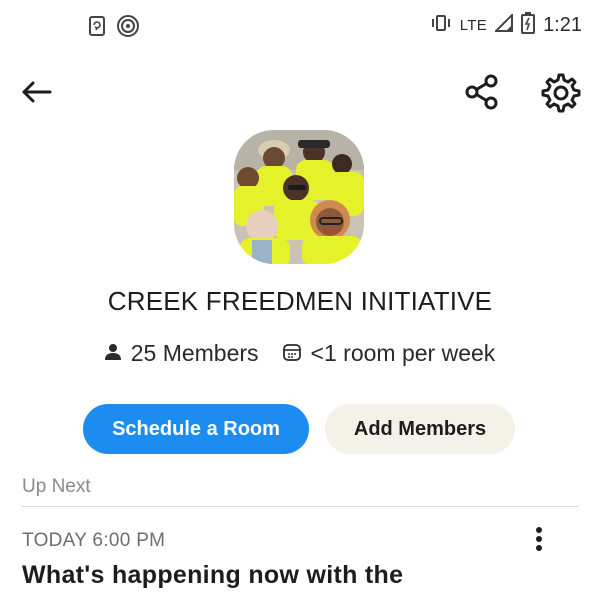 The width and height of the screenshot is (600, 600). What do you see at coordinates (98, 28) in the screenshot?
I see `phone-sync-icon` at bounding box center [98, 28].